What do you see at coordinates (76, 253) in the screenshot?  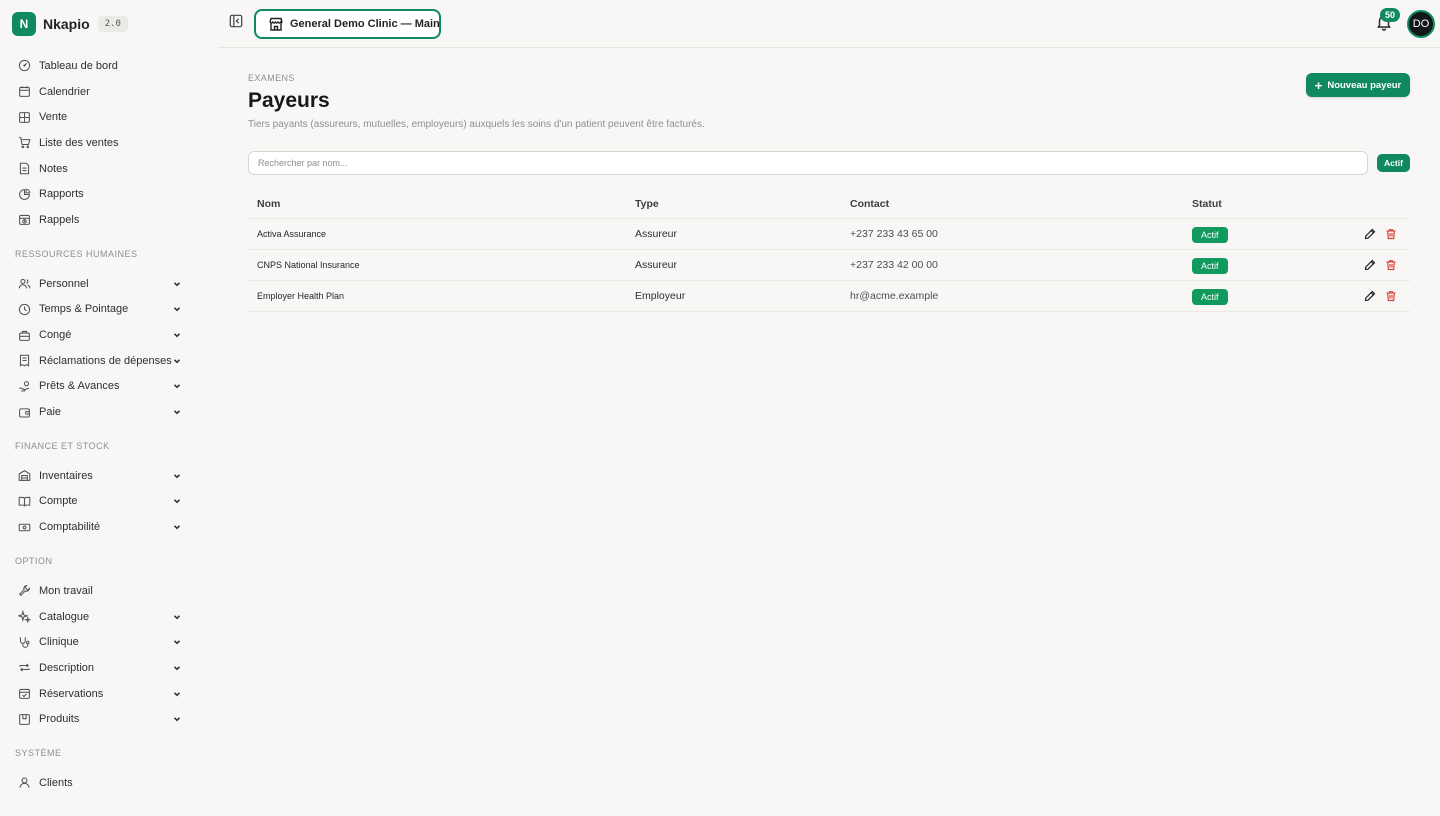 I see `sidebar-section-title: RESSOURCES HUMAINES` at bounding box center [76, 253].